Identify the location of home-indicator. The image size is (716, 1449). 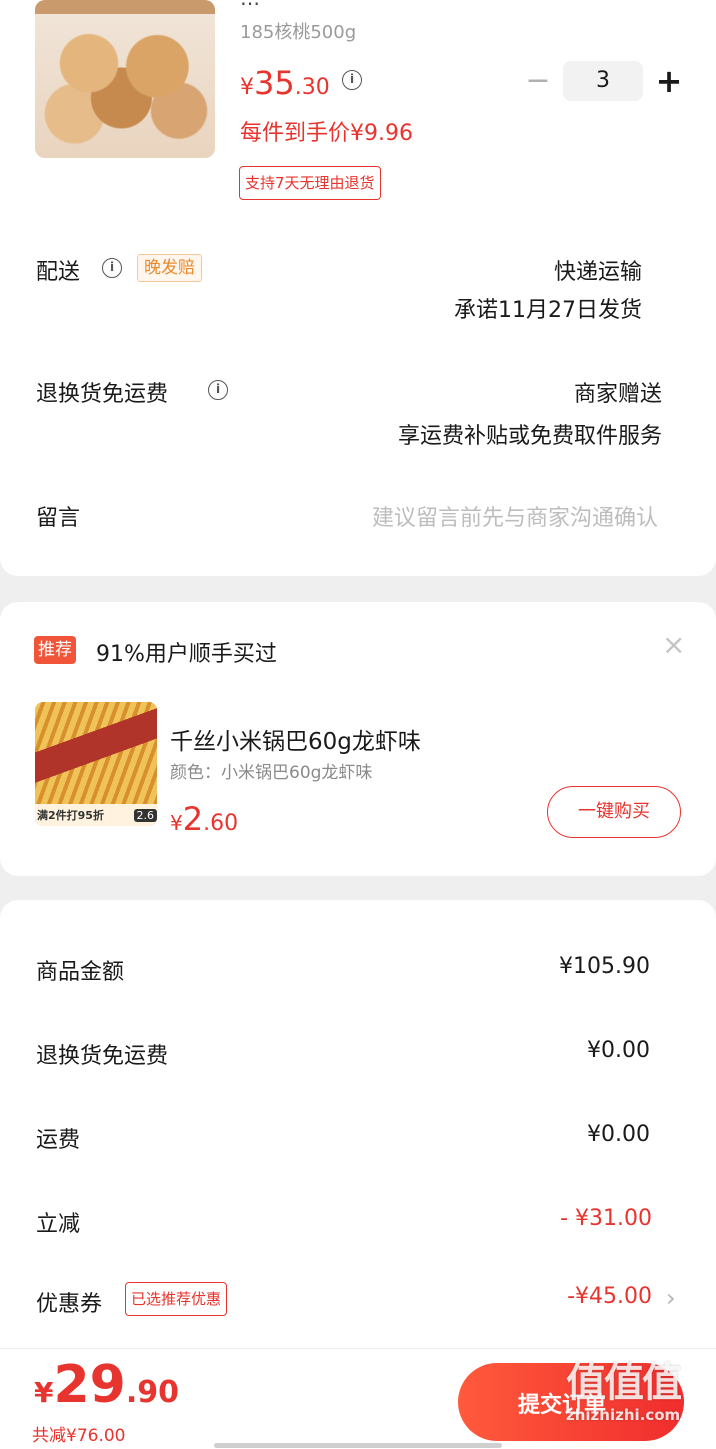
(358, 1445).